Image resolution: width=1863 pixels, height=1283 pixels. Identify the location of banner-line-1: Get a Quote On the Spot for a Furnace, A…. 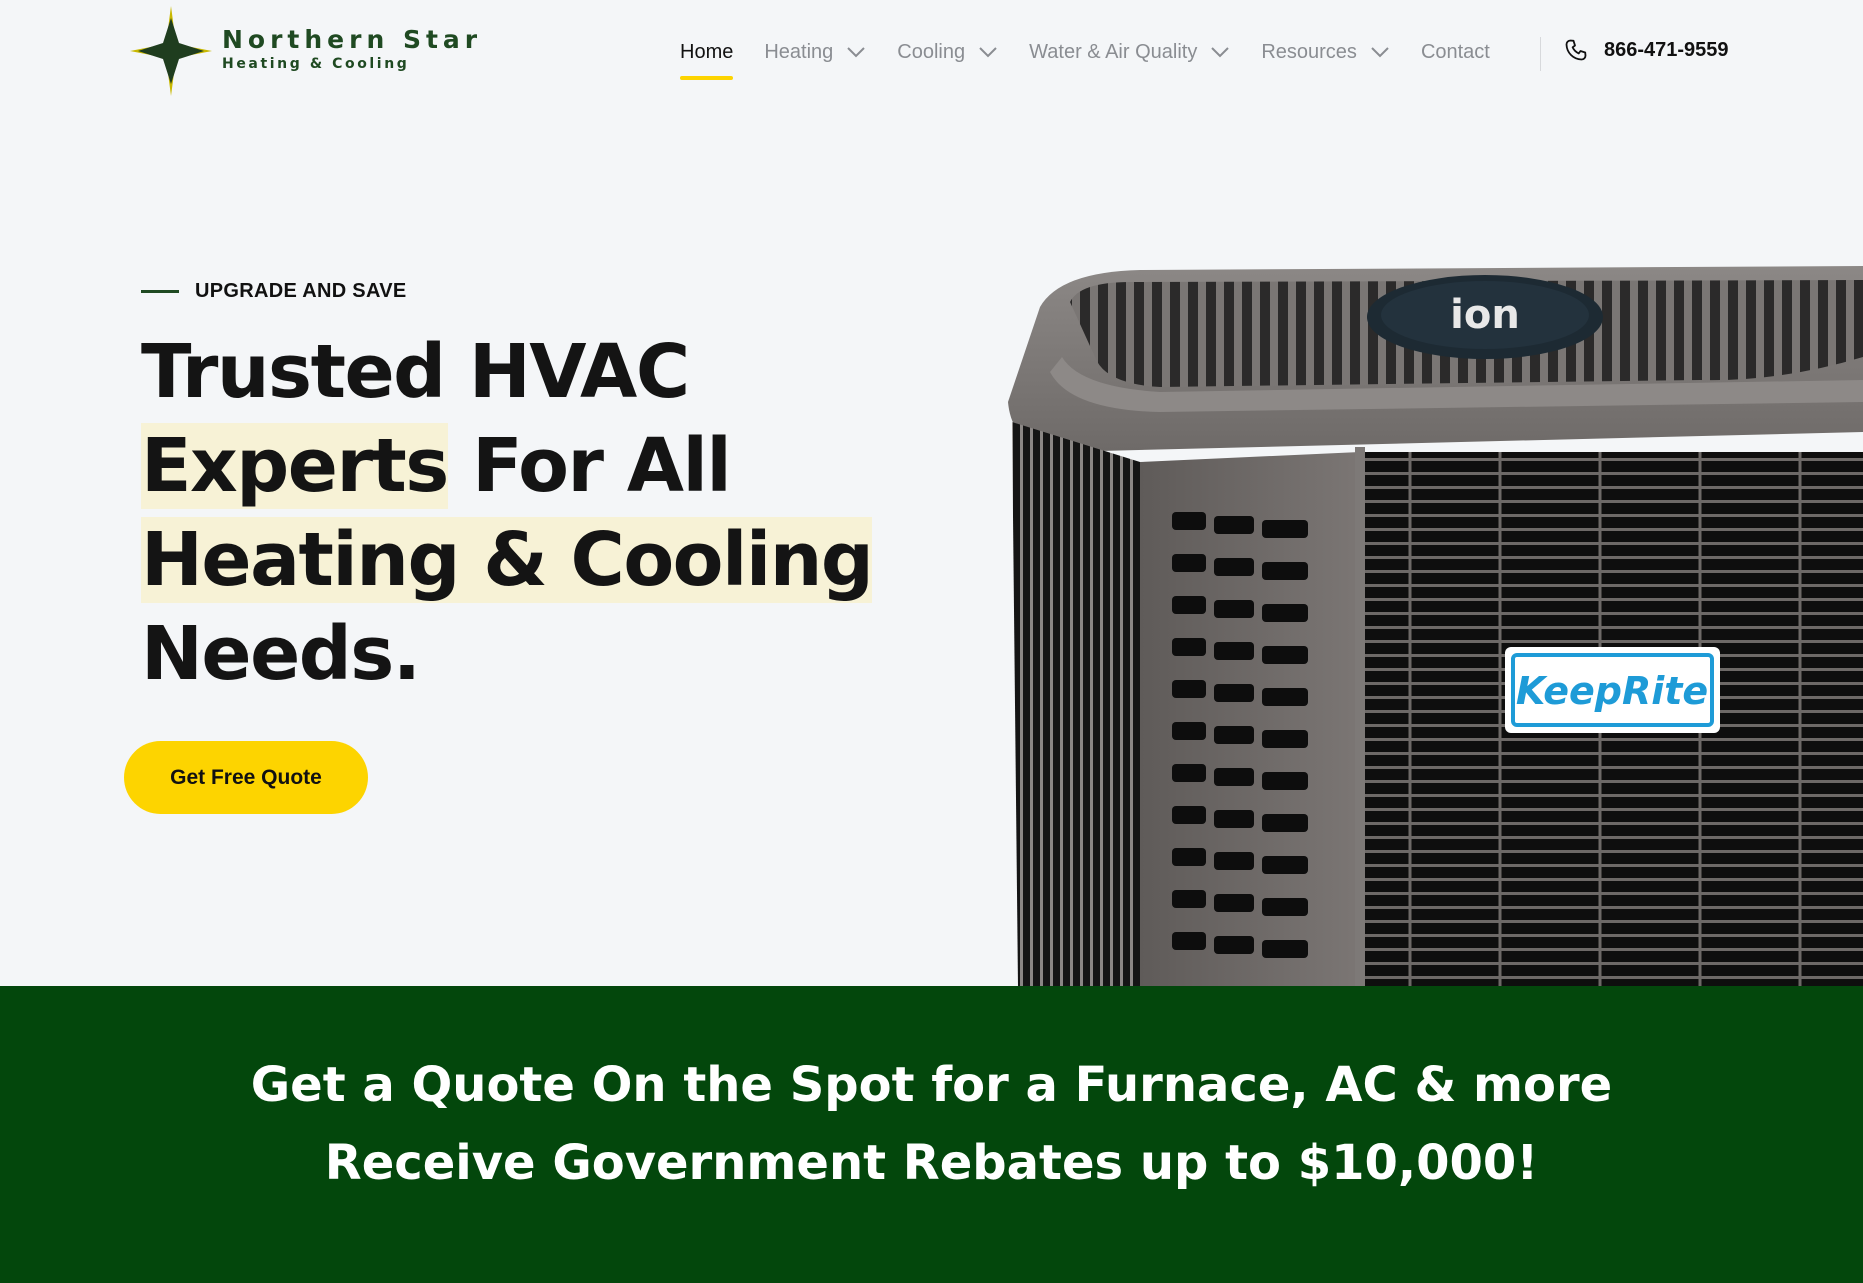
(931, 1085).